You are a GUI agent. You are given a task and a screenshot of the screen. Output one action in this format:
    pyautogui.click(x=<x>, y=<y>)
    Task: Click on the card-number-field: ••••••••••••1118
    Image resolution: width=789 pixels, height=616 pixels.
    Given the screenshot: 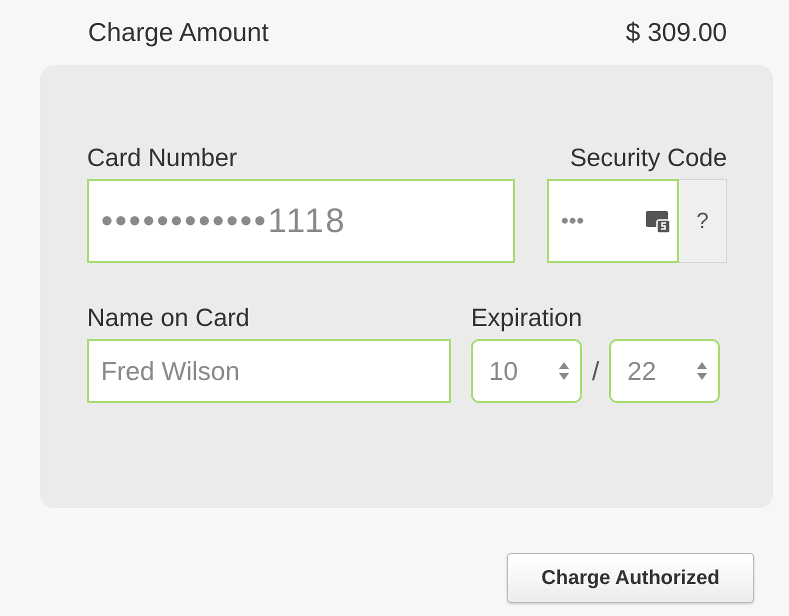 What is the action you would take?
    pyautogui.click(x=301, y=221)
    